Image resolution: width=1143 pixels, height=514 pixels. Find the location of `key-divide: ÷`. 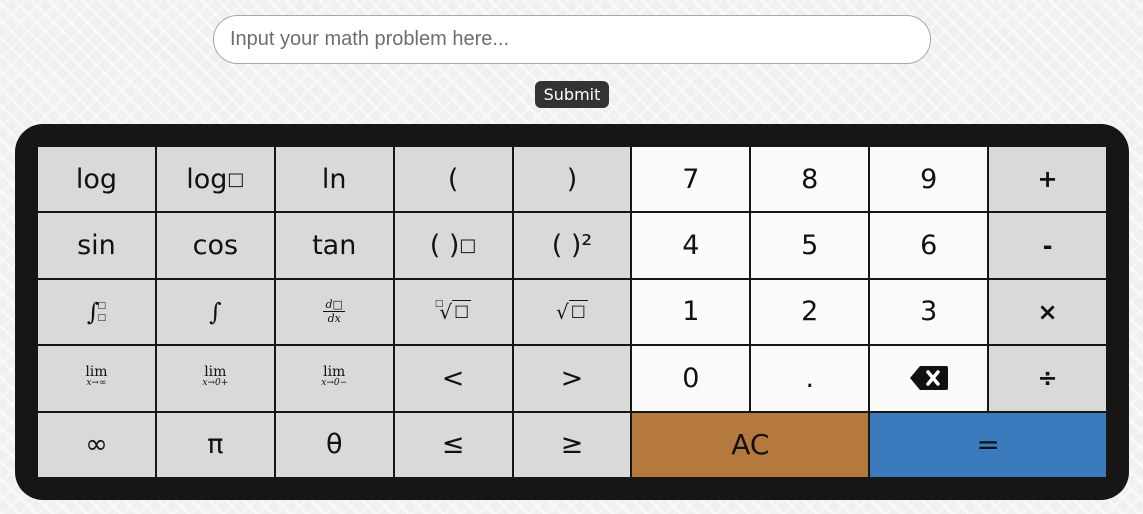

key-divide: ÷ is located at coordinates (1047, 378).